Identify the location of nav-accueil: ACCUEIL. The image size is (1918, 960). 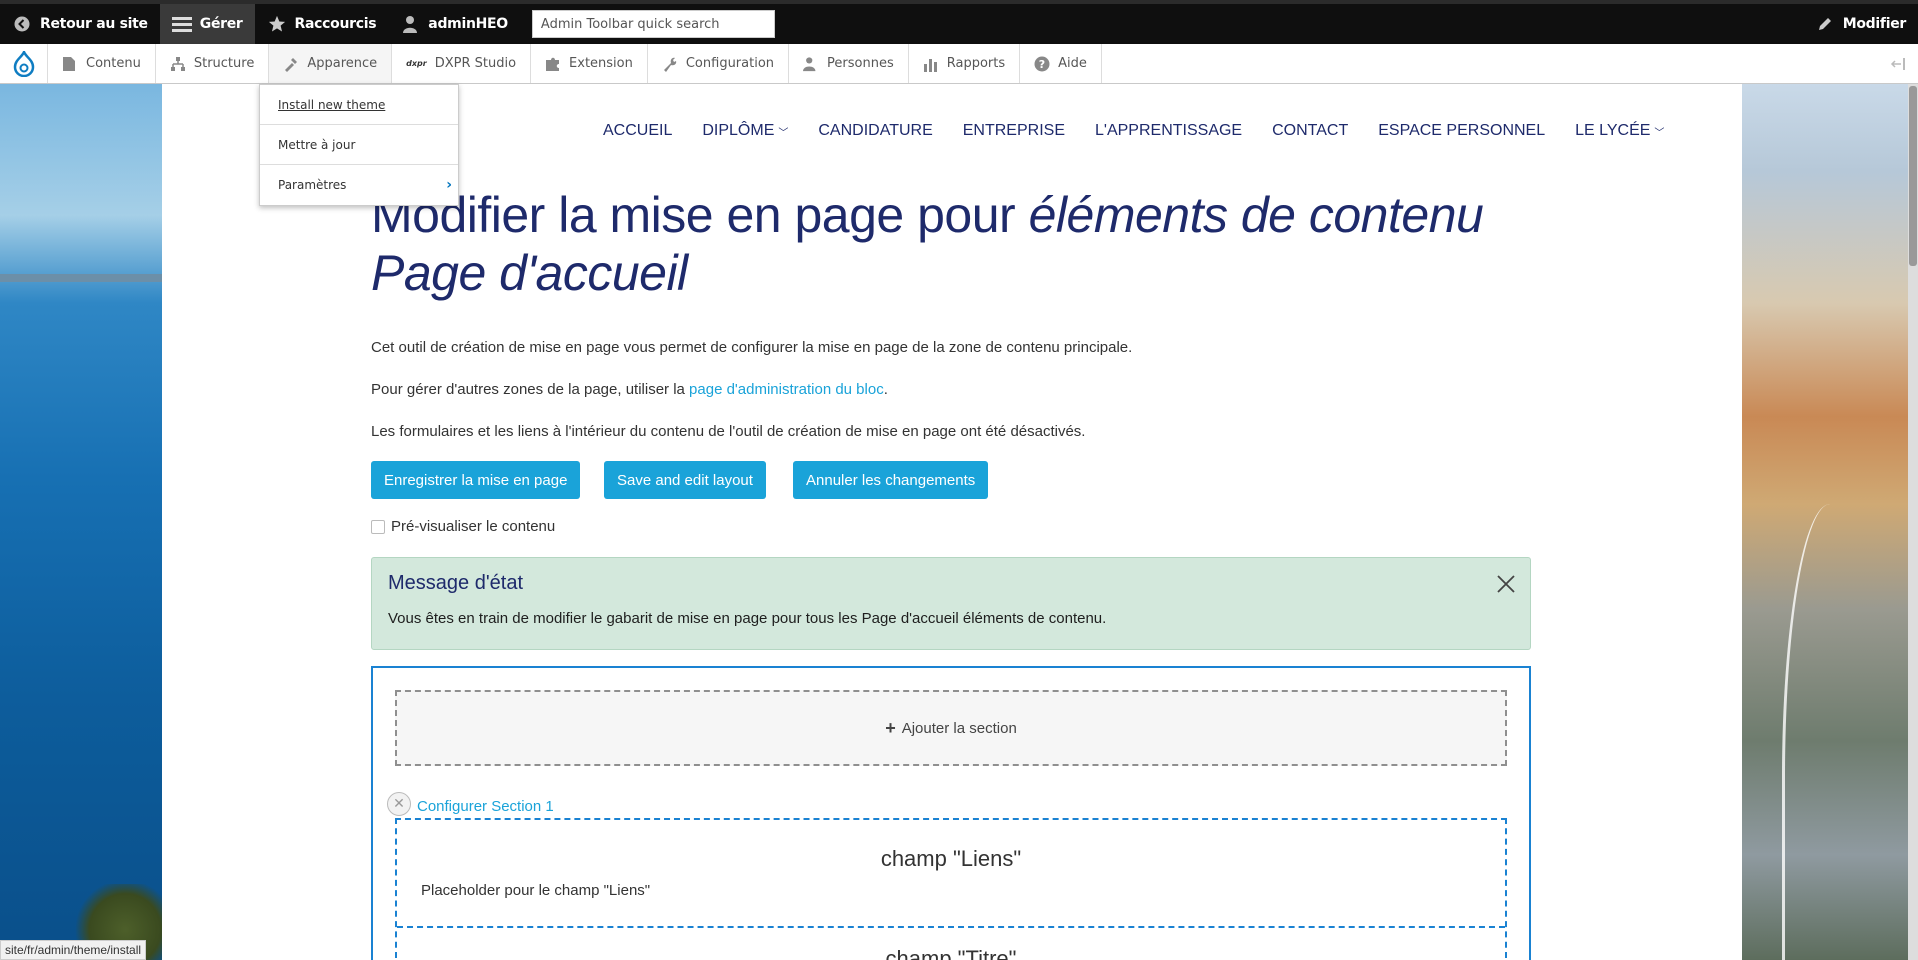
(637, 131).